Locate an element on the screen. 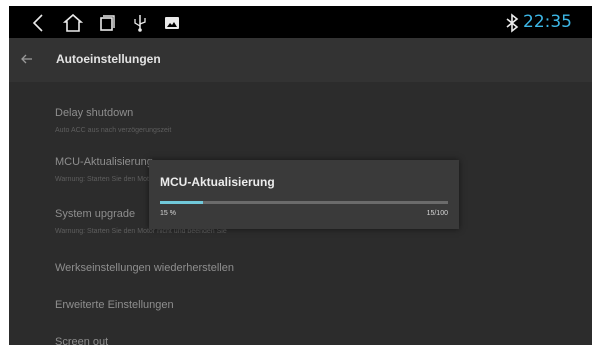 This screenshot has height=345, width=592. progress-bar is located at coordinates (304, 202).